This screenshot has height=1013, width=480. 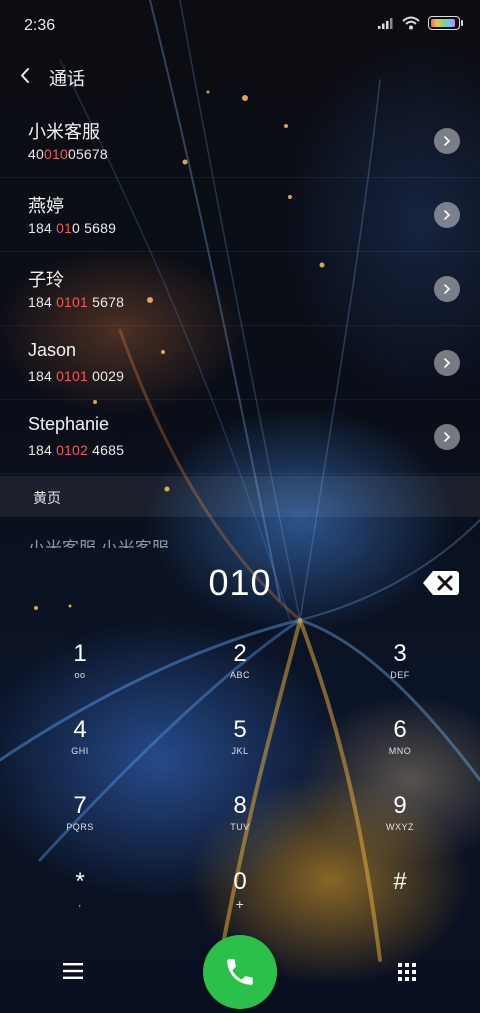 I want to click on page-title: 通话, so click(x=67, y=79).